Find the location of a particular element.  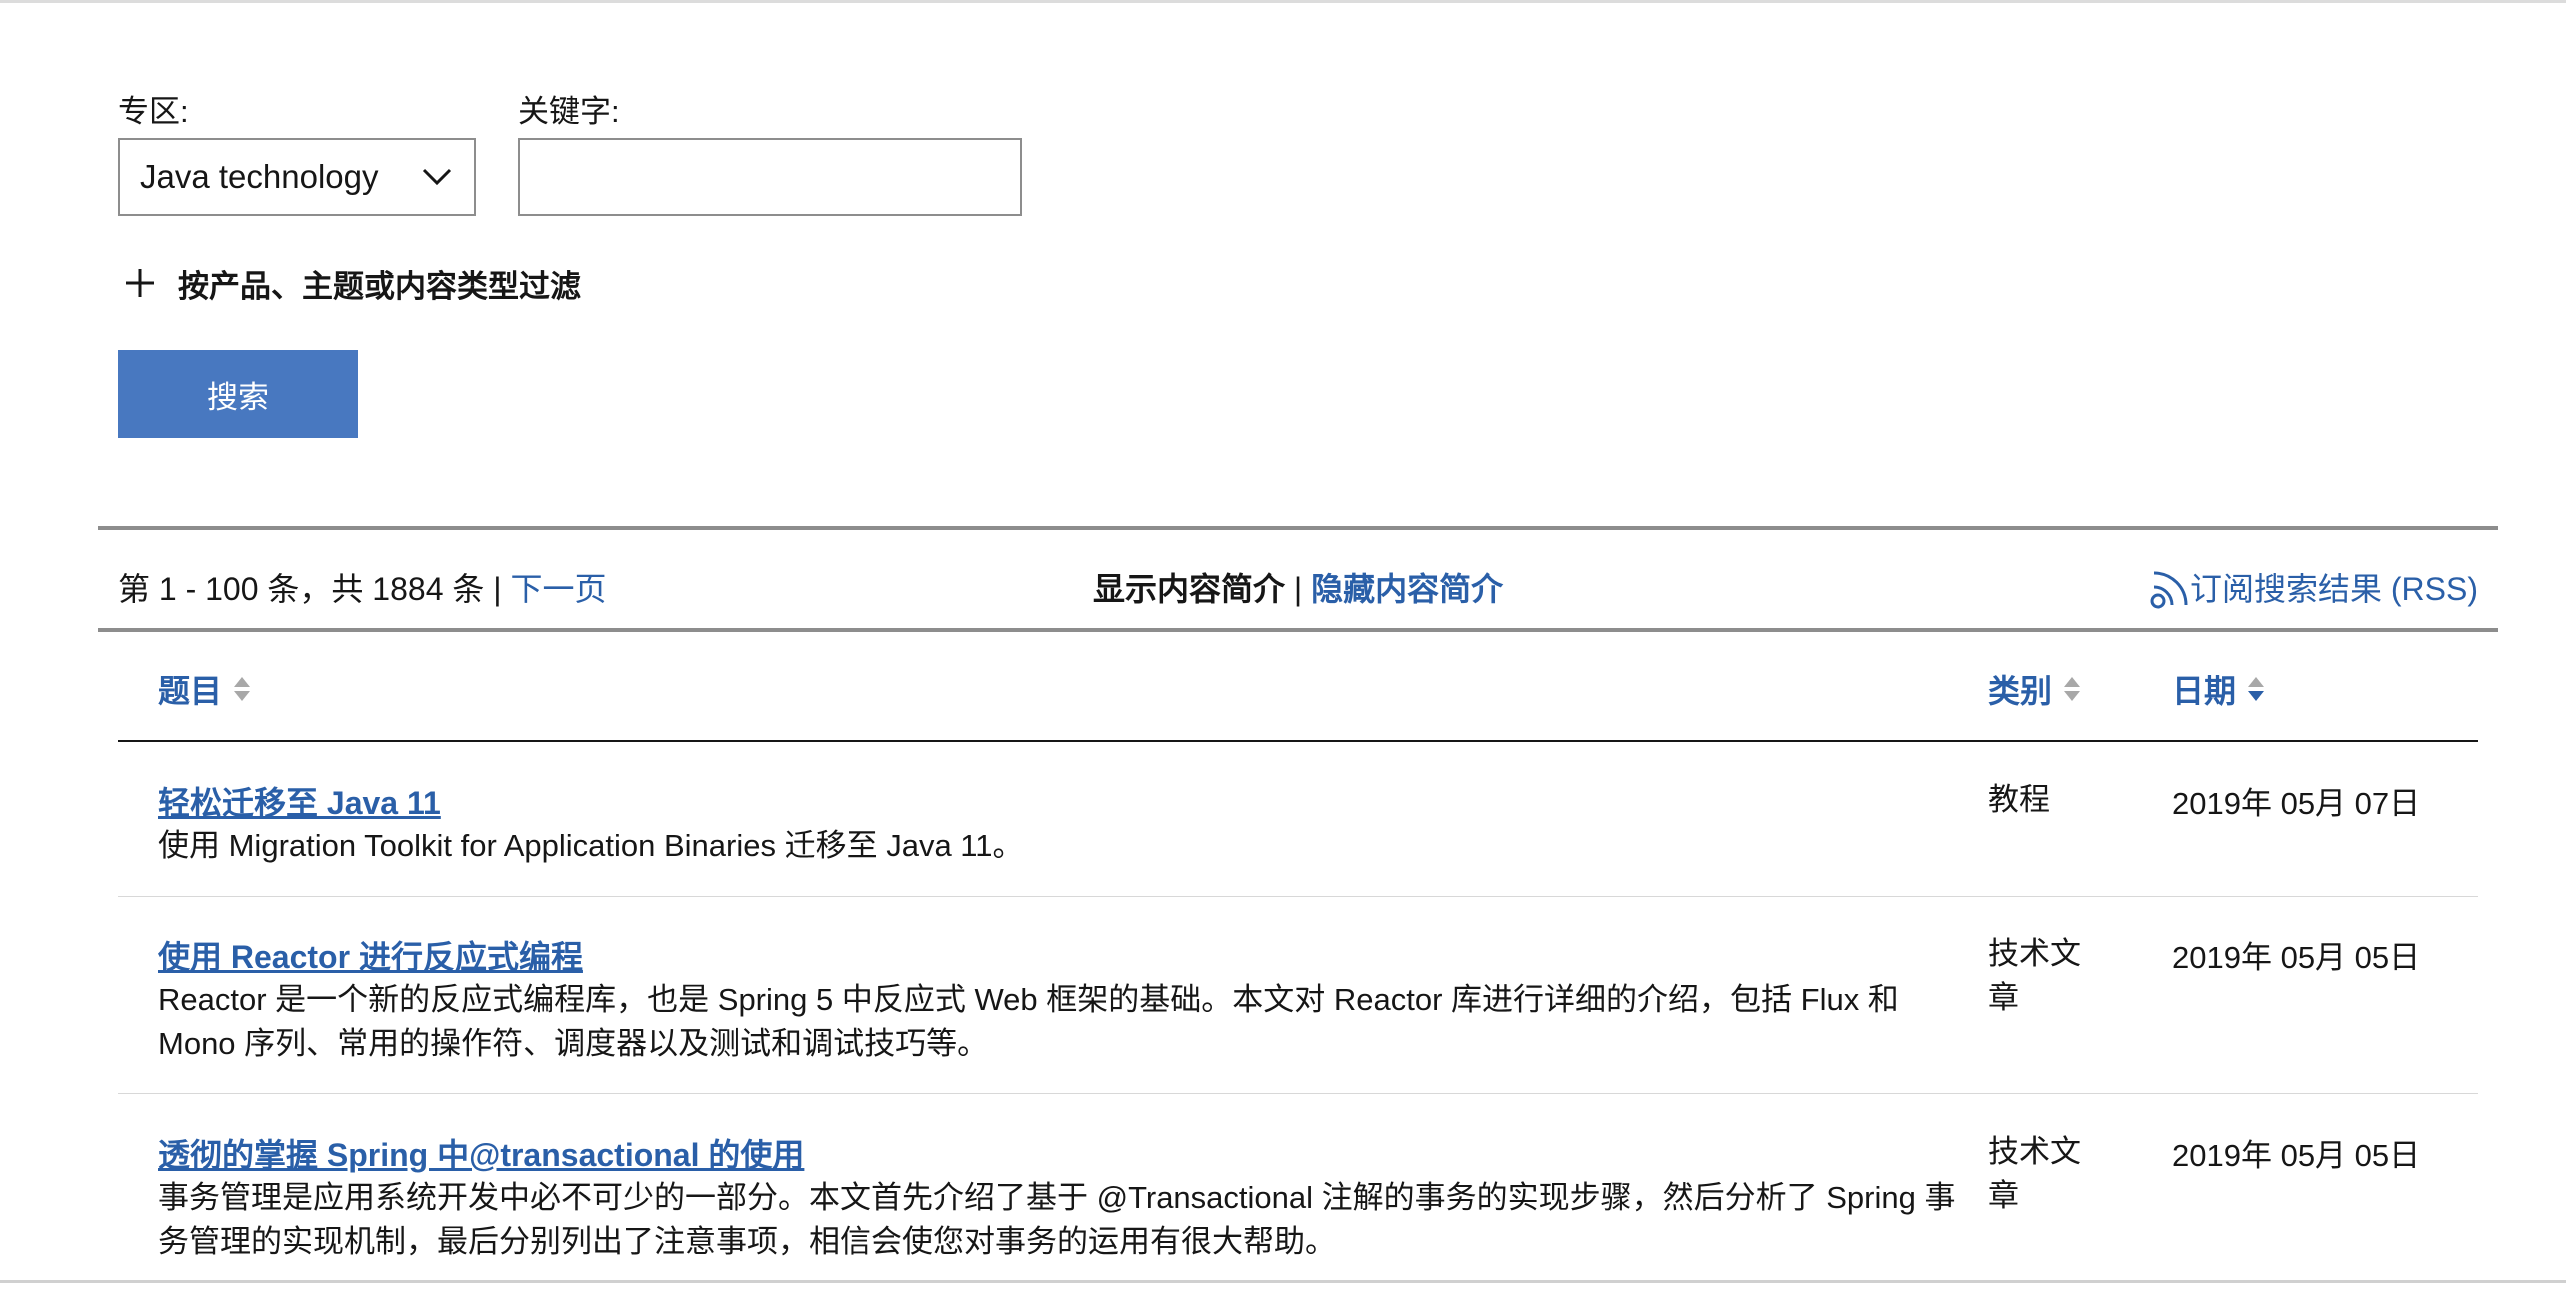

filter-toggle: 按产品、主题或内容类型过滤 is located at coordinates (349, 283).